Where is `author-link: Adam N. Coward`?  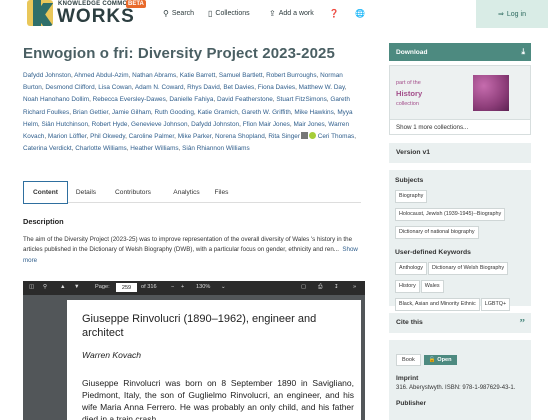 author-link: Adam N. Coward is located at coordinates (159, 87).